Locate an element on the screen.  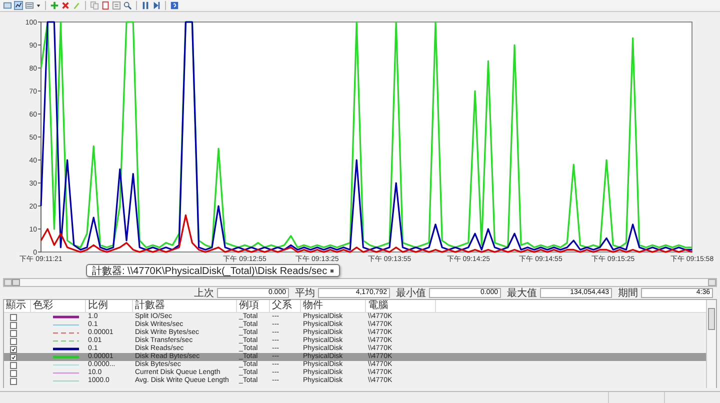
column-header: 例項 is located at coordinates (253, 306).